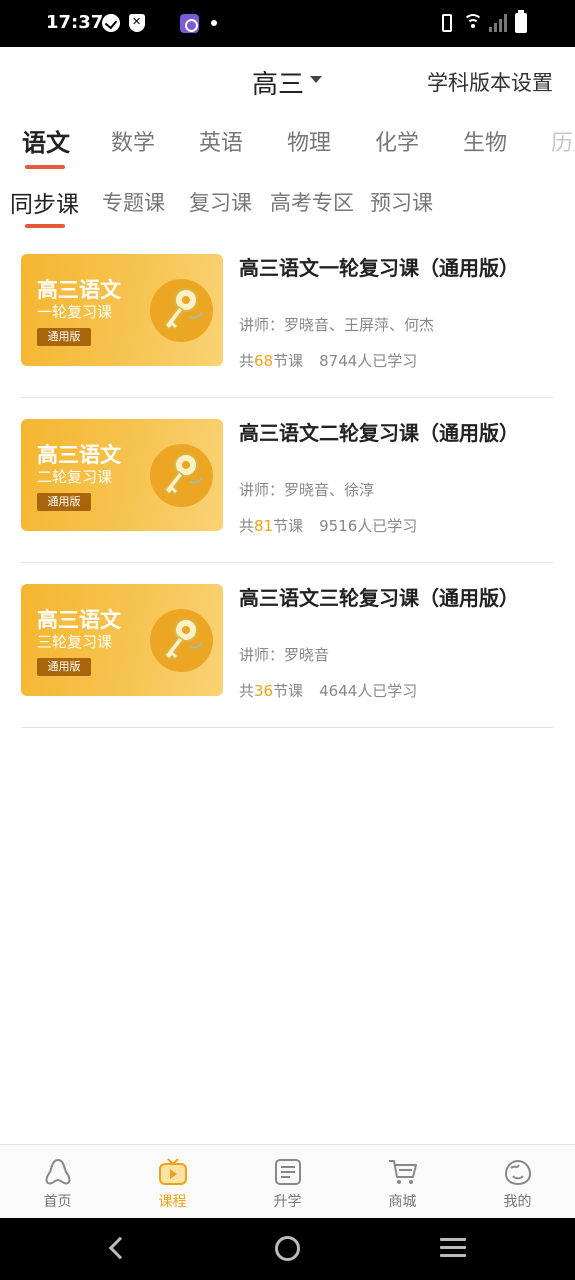  I want to click on course-teacher: 讲师：罗晓音, so click(284, 655).